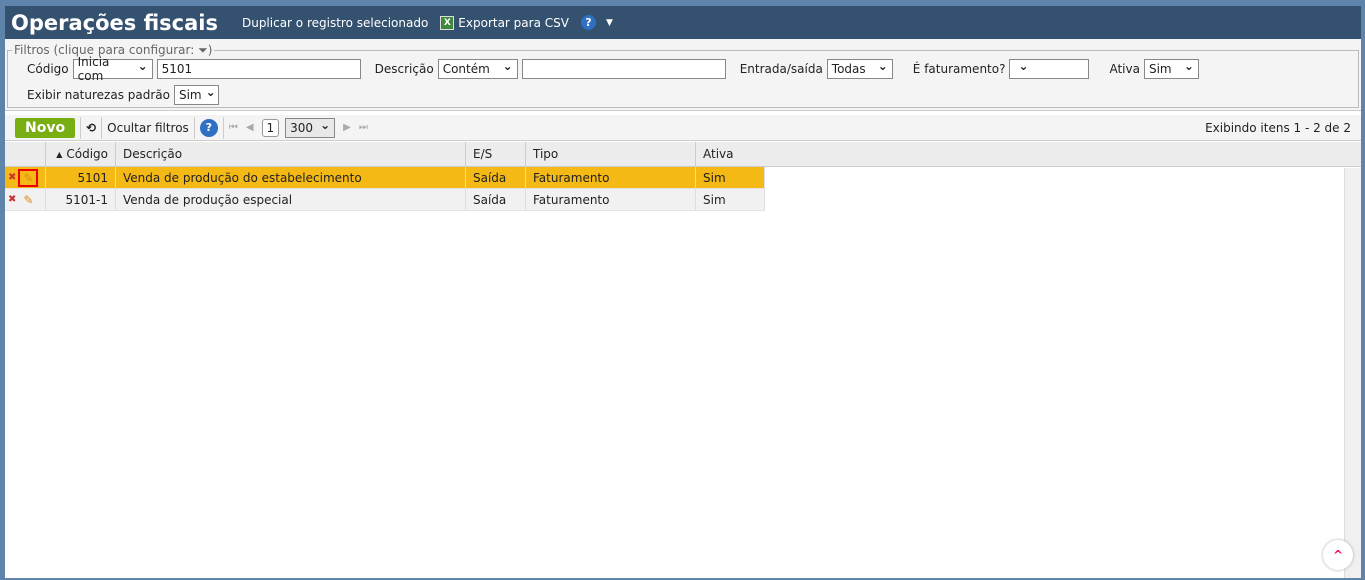  What do you see at coordinates (1338, 555) in the screenshot?
I see `clickup-icon: ^` at bounding box center [1338, 555].